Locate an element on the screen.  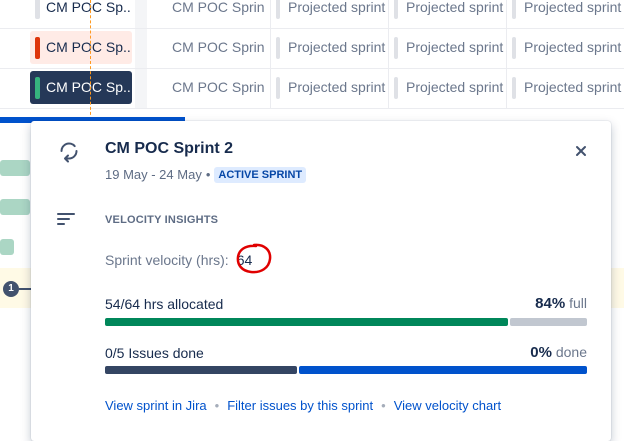
close-icon is located at coordinates (581, 151).